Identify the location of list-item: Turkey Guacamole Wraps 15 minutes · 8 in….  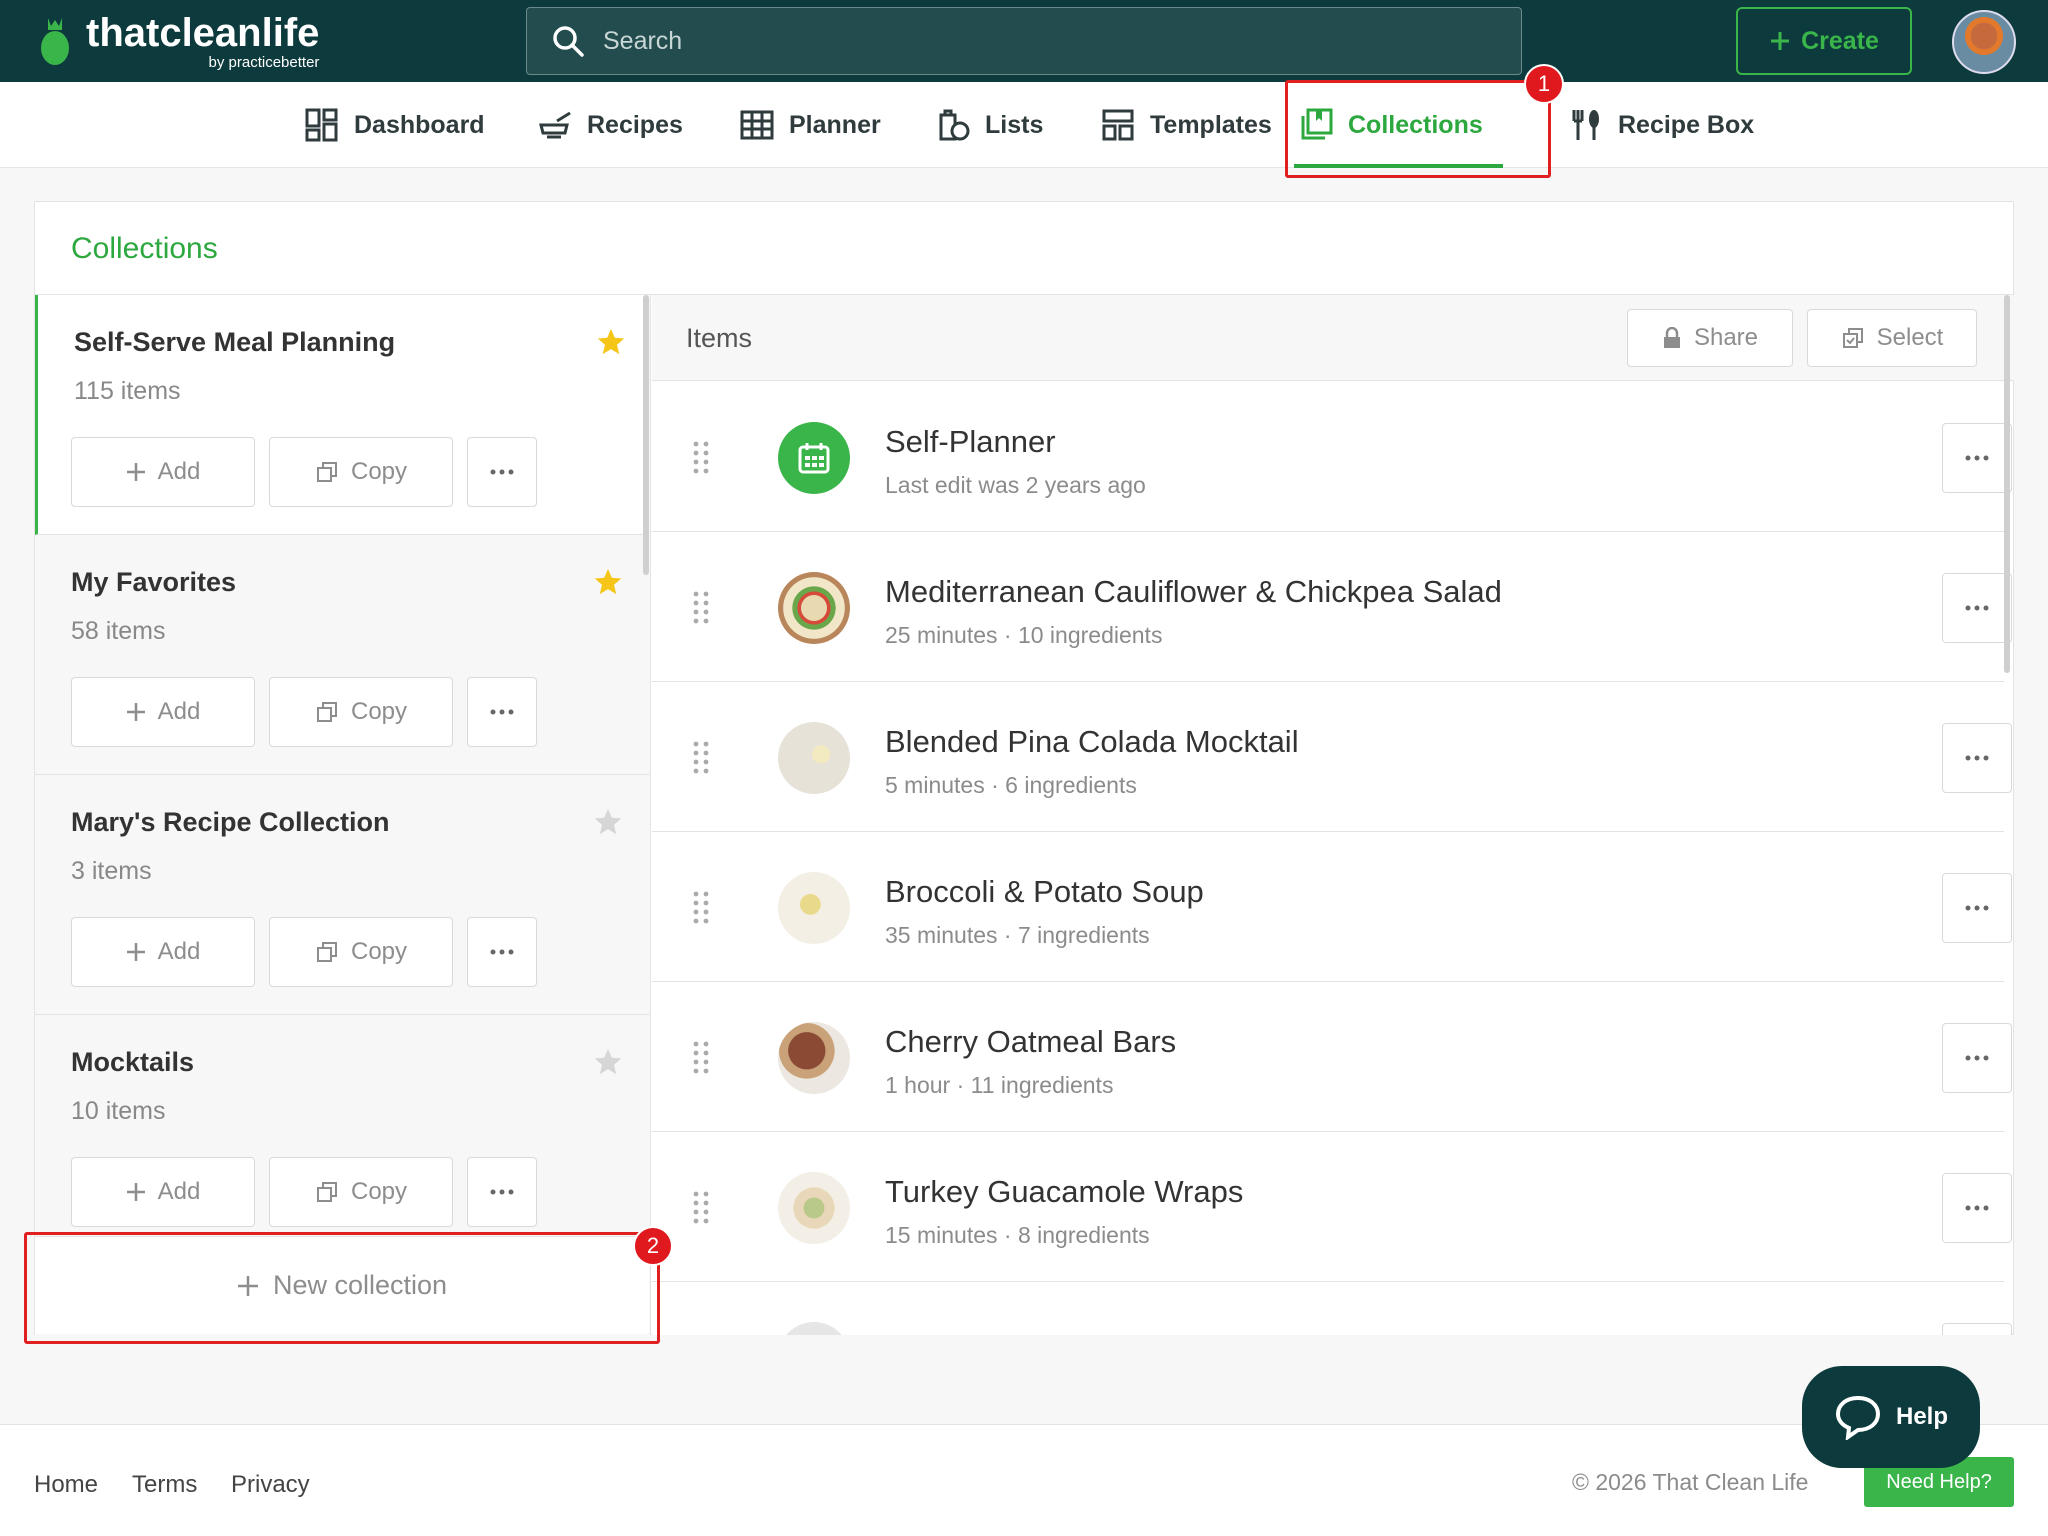
(1332, 1207).